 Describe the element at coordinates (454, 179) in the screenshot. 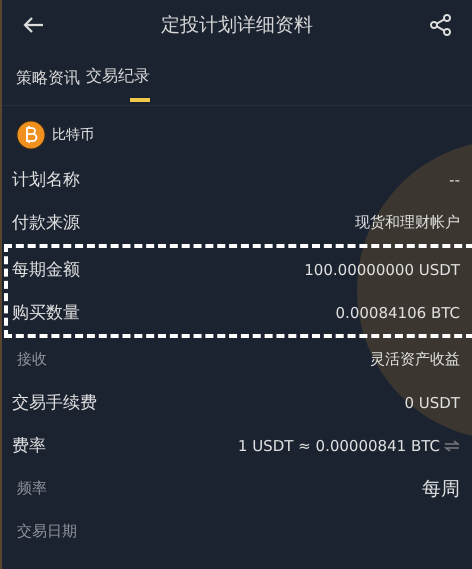

I see `field-value: --` at that location.